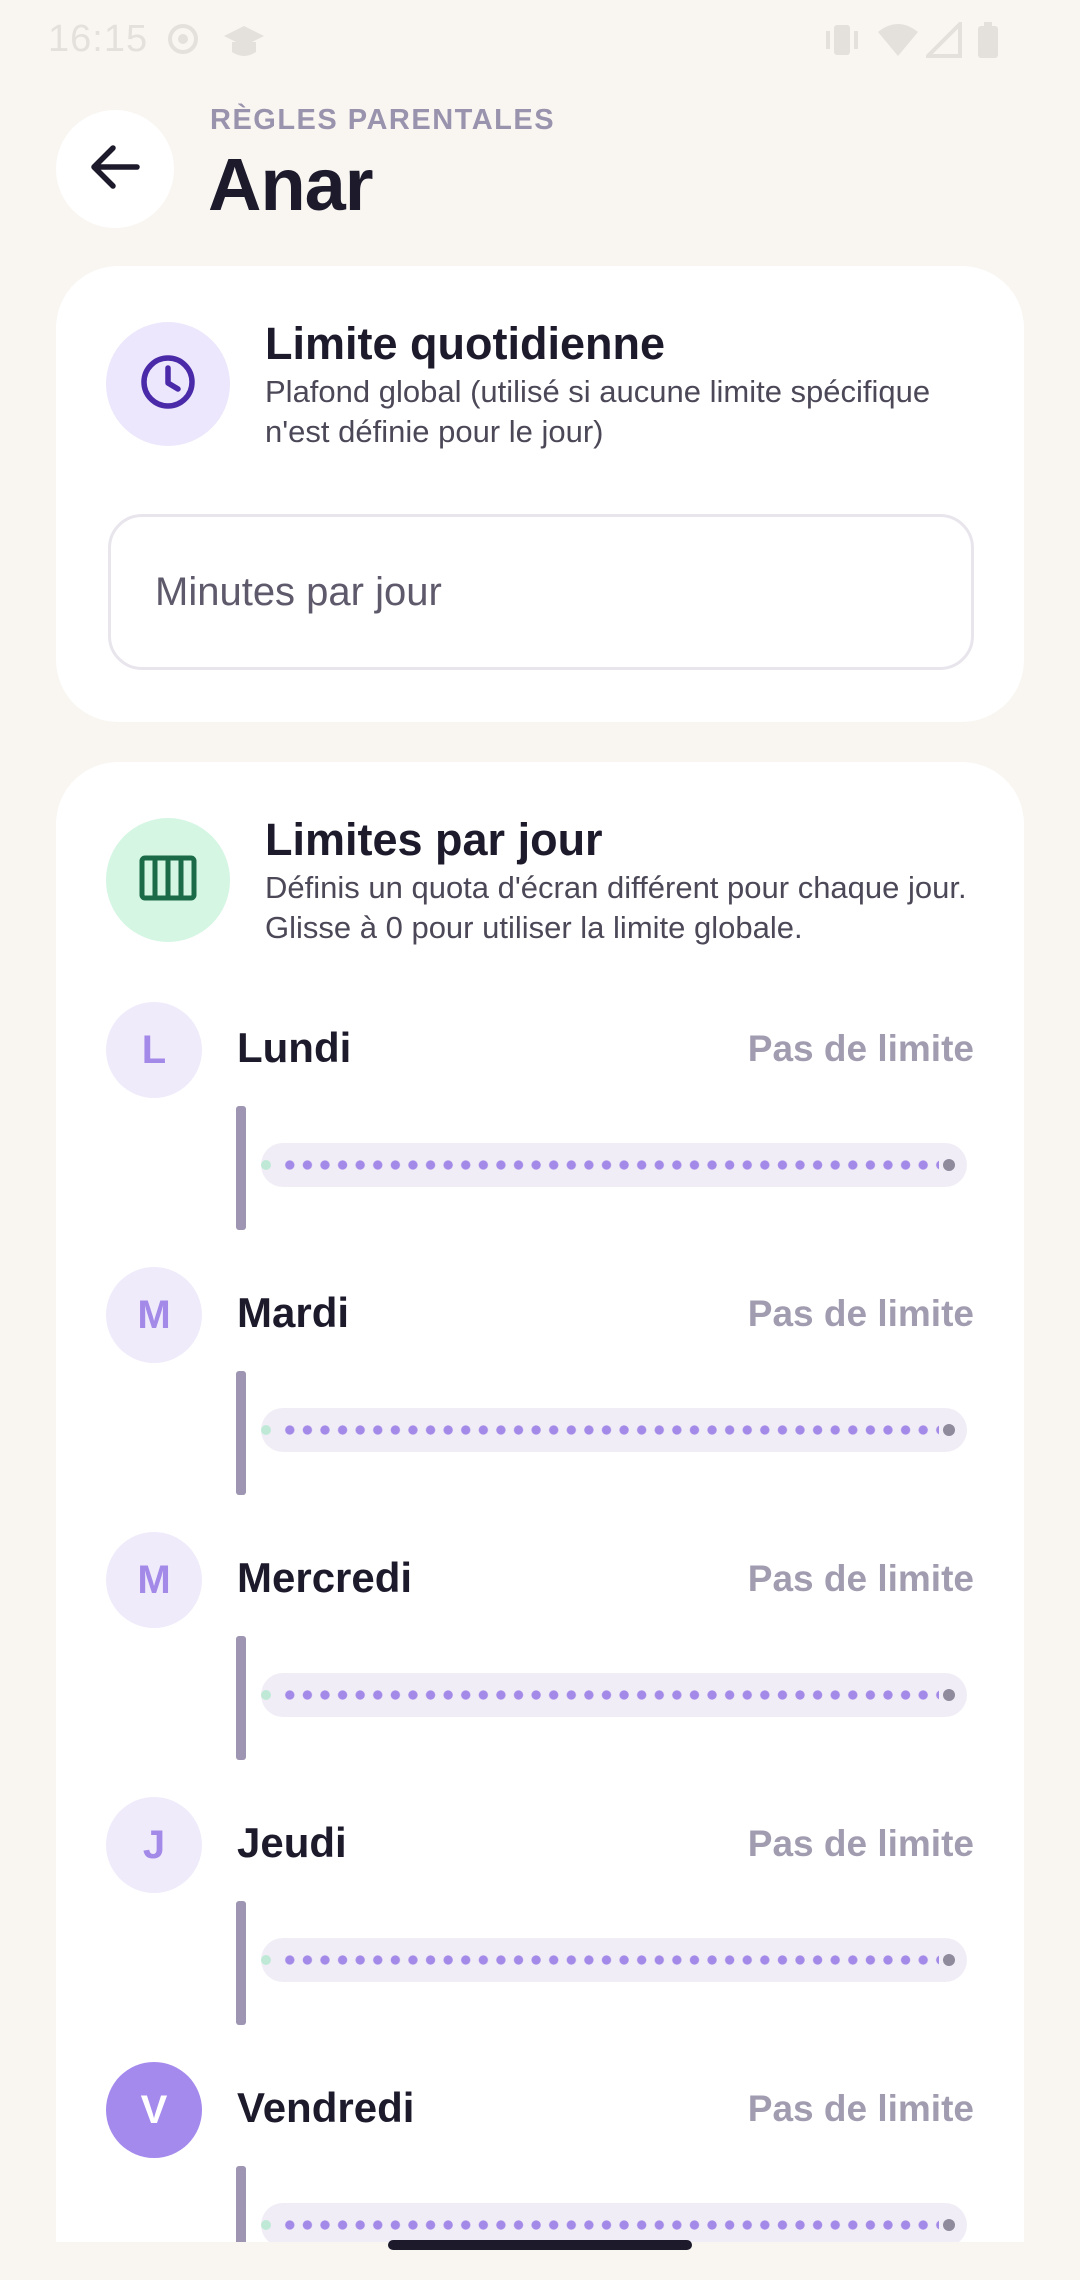 The width and height of the screenshot is (1080, 2280). What do you see at coordinates (563, 592) in the screenshot?
I see `minutes-per-day-input` at bounding box center [563, 592].